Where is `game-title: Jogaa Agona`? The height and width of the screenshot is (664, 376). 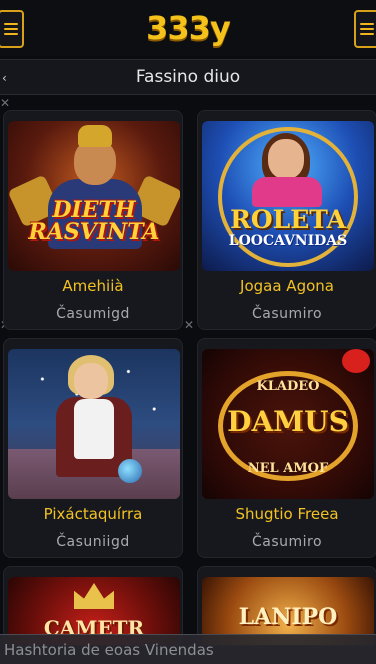
game-title: Jogaa Agona is located at coordinates (287, 286).